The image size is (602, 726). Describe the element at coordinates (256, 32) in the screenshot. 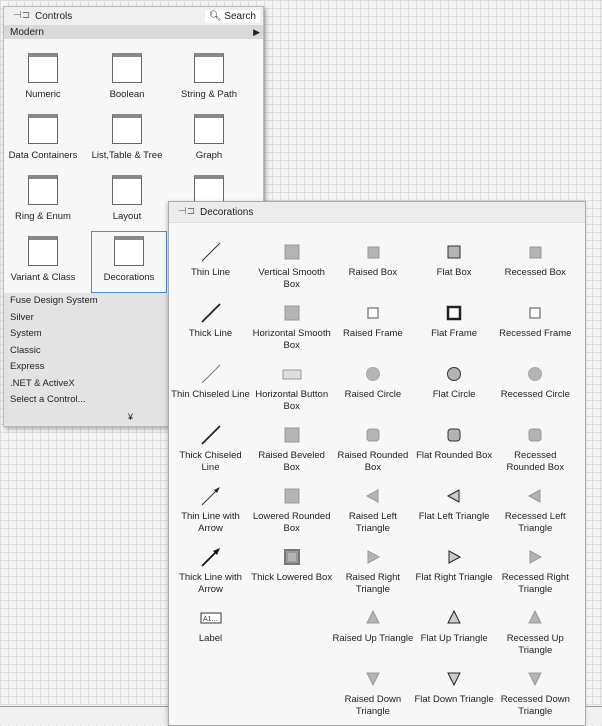

I see `triangle-right-icon: ▶` at that location.